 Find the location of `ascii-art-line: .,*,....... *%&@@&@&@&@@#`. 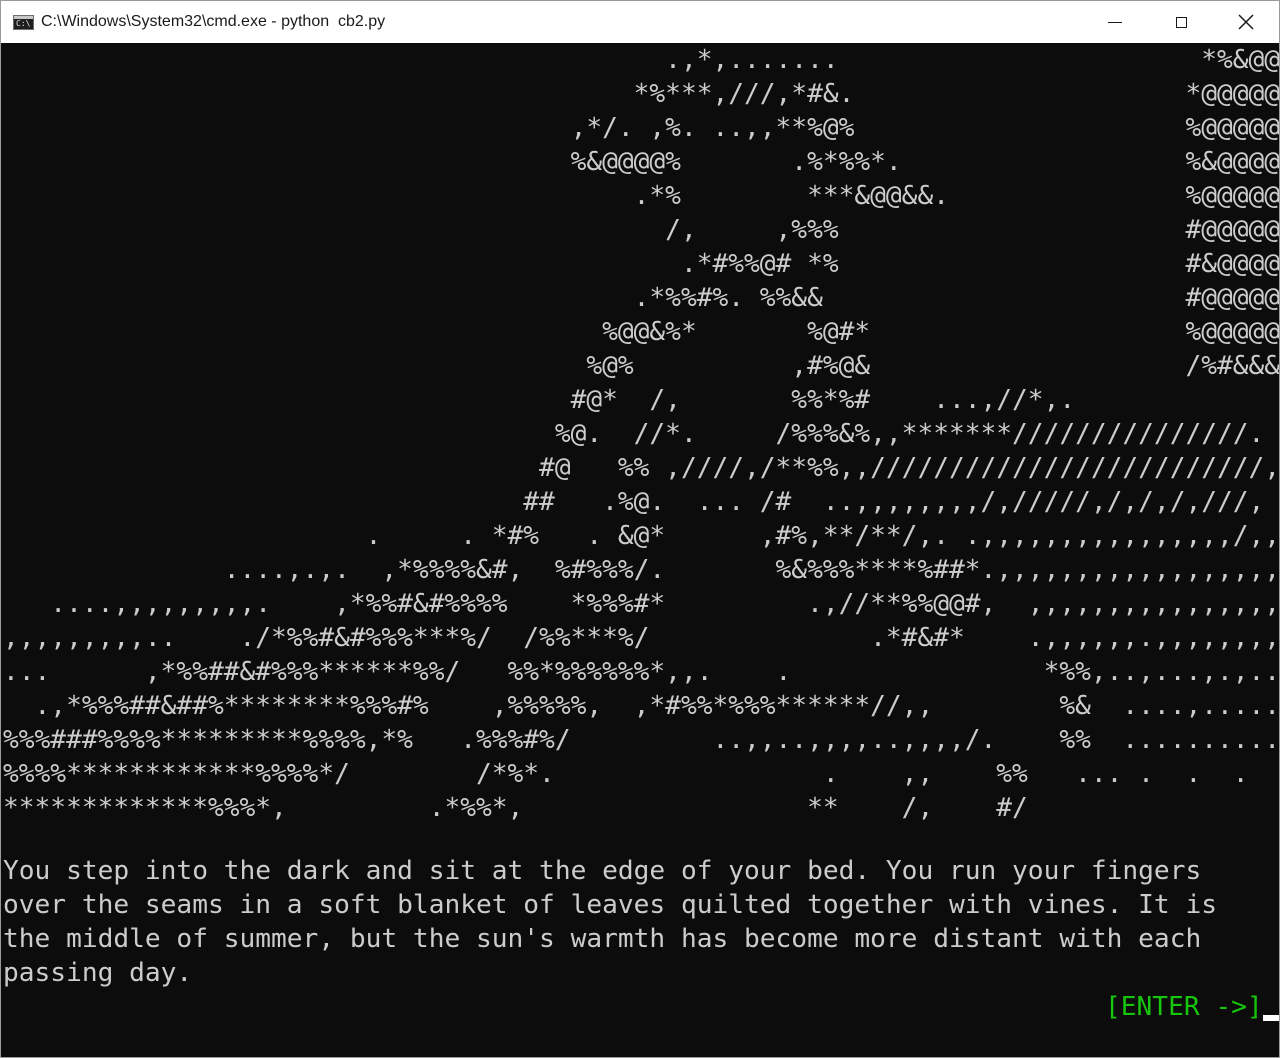

ascii-art-line: .,*,....... *%&@@&@&@&@@# is located at coordinates (641, 60).